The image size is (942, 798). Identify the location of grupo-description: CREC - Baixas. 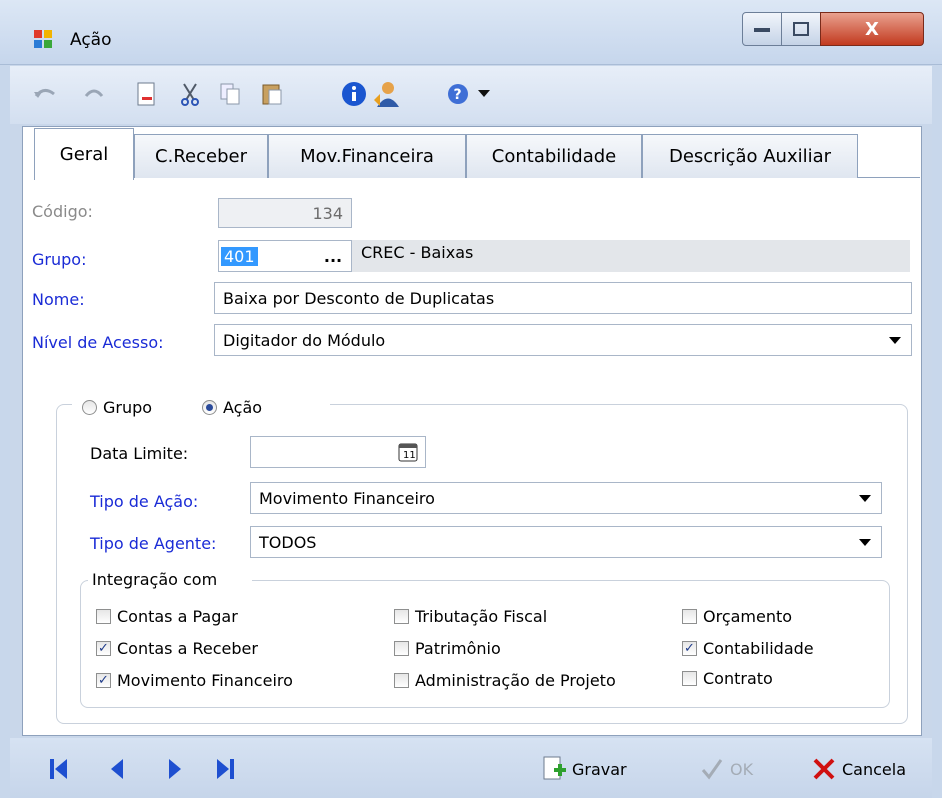
(631, 256).